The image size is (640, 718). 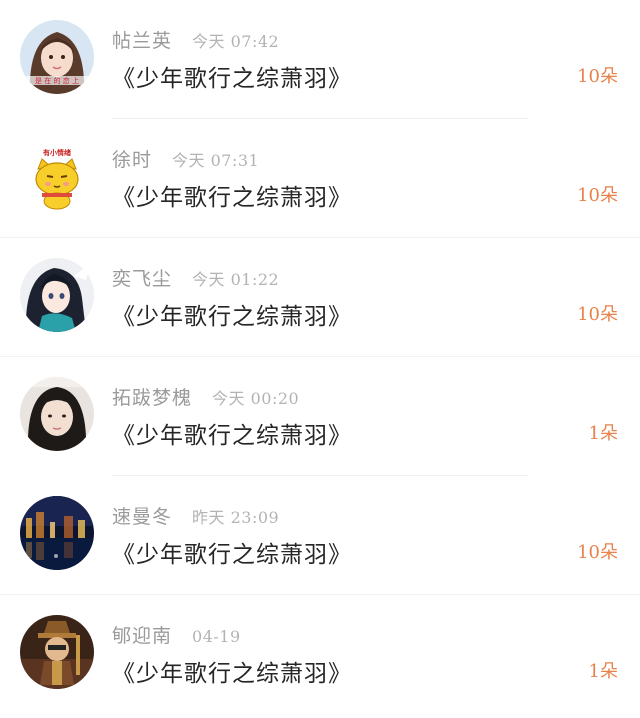 I want to click on user-name: 郇迎南, so click(x=142, y=634).